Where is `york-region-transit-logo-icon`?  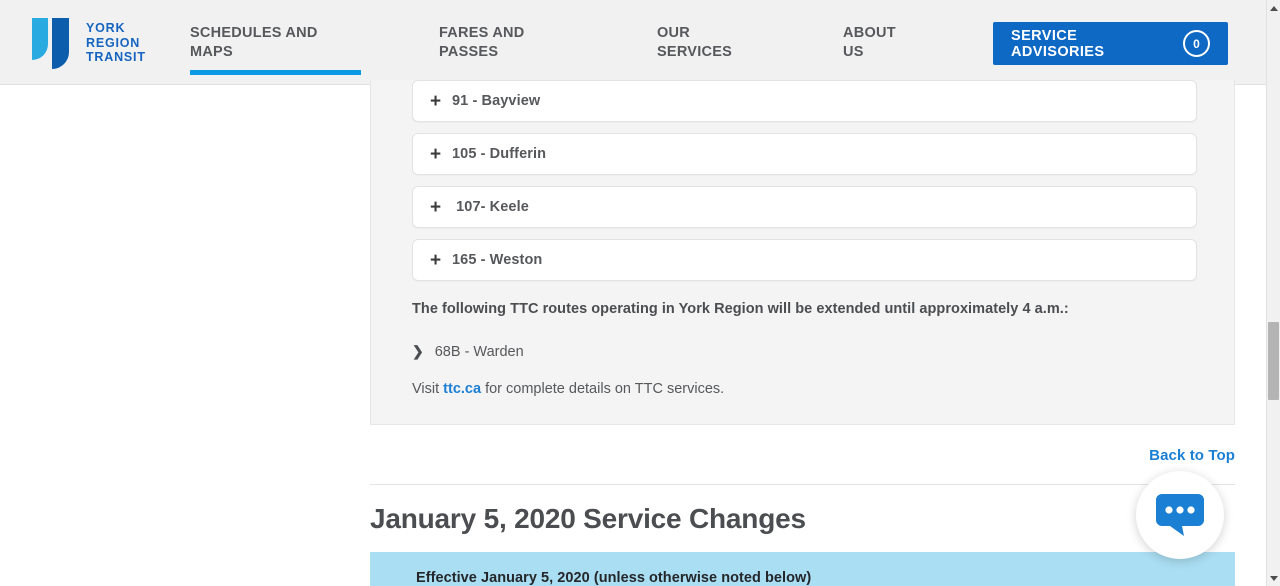 york-region-transit-logo-icon is located at coordinates (50, 43).